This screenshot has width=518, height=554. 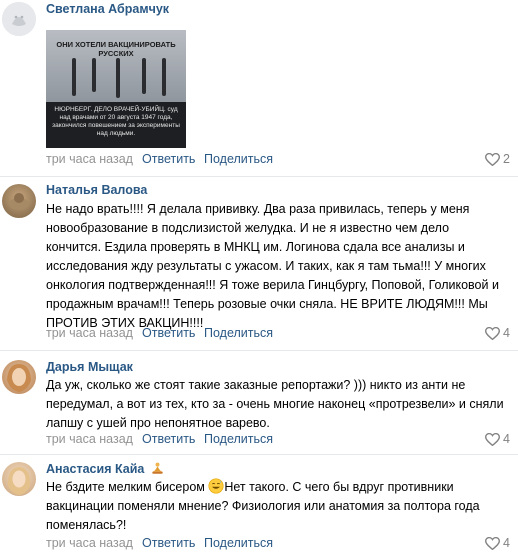 What do you see at coordinates (216, 486) in the screenshot?
I see `smiling-emoji-icon` at bounding box center [216, 486].